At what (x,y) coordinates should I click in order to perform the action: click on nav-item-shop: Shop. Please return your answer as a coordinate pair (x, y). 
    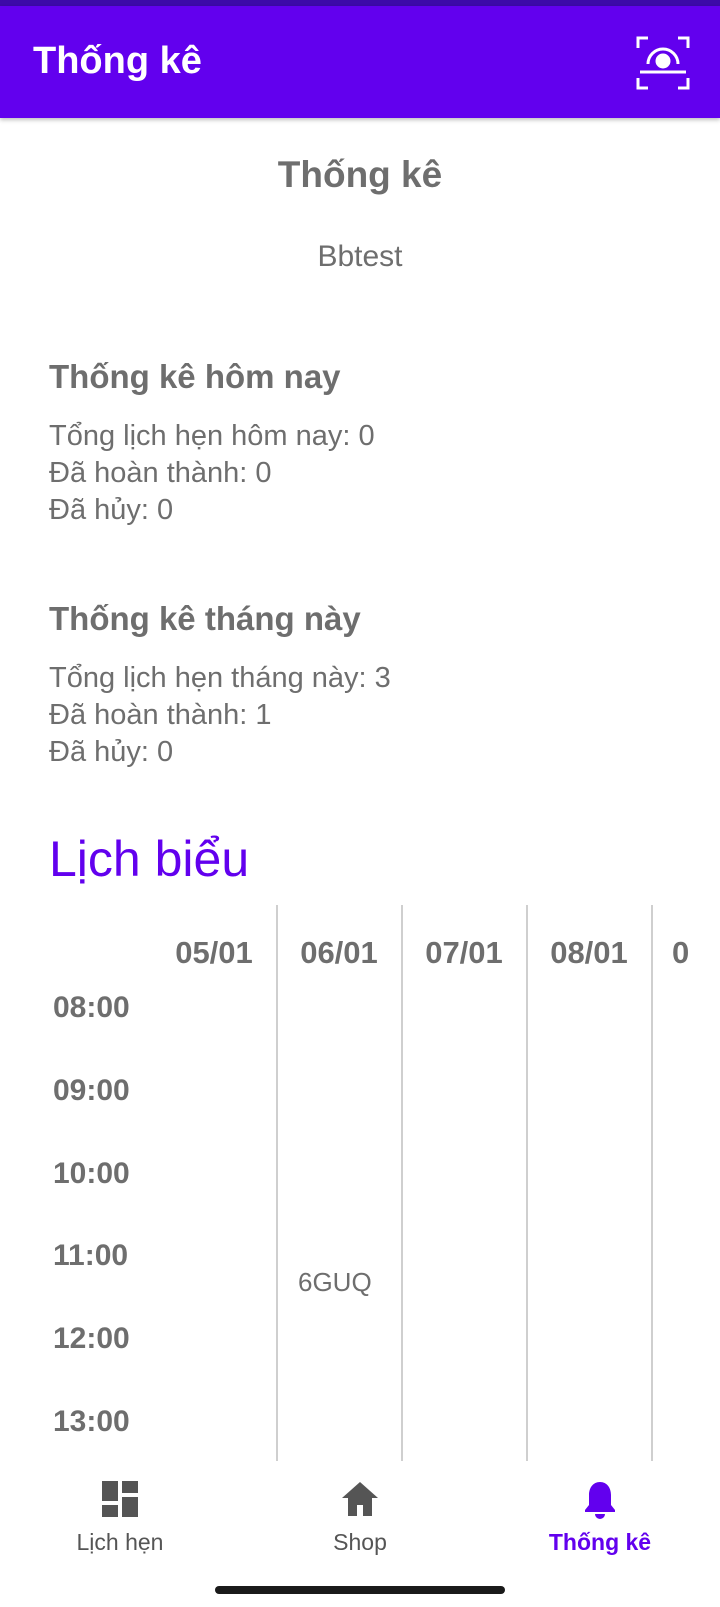
    Looking at the image, I should click on (360, 1511).